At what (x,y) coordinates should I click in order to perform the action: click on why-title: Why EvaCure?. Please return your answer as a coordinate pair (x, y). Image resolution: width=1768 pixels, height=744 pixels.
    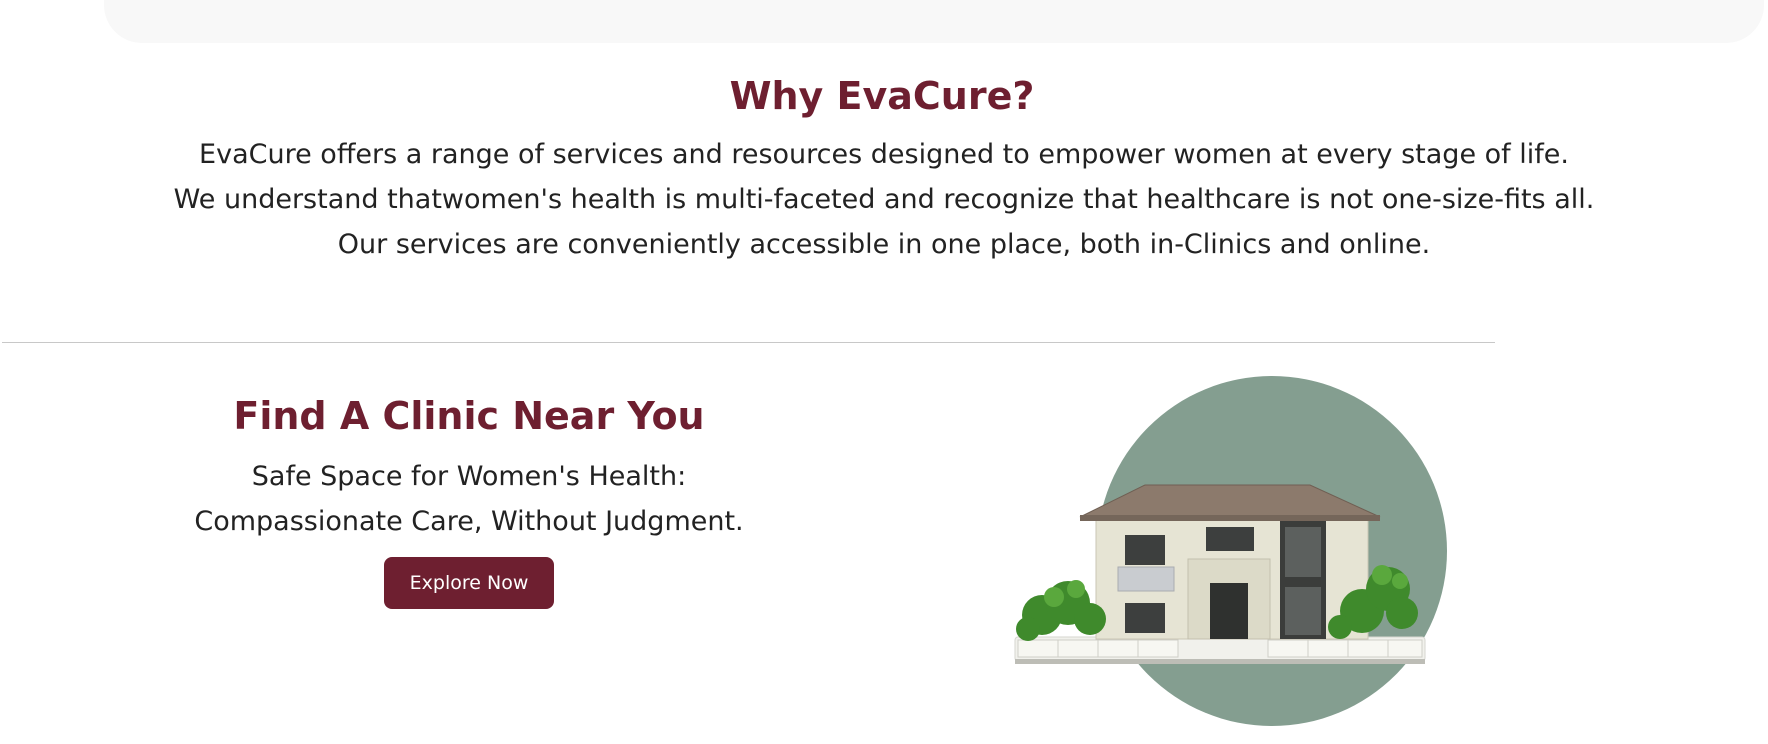
    Looking at the image, I should click on (882, 96).